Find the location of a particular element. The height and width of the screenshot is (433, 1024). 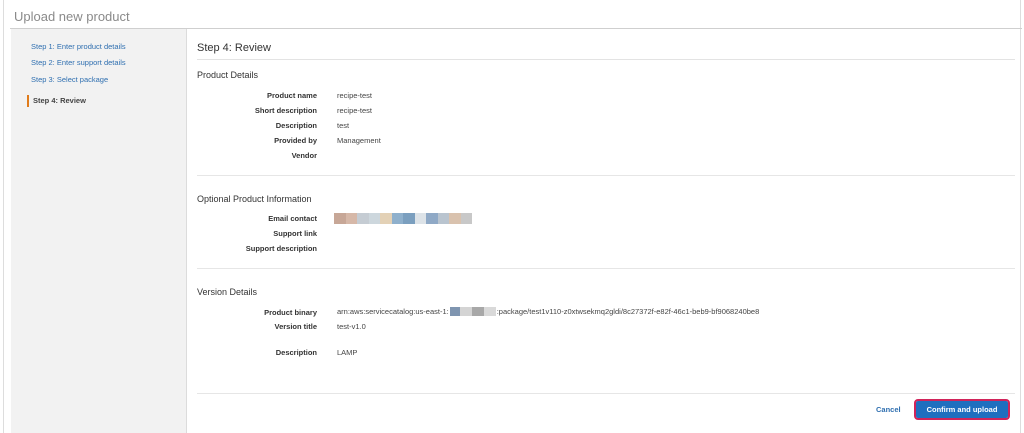

account-id-redacted is located at coordinates (472, 311).